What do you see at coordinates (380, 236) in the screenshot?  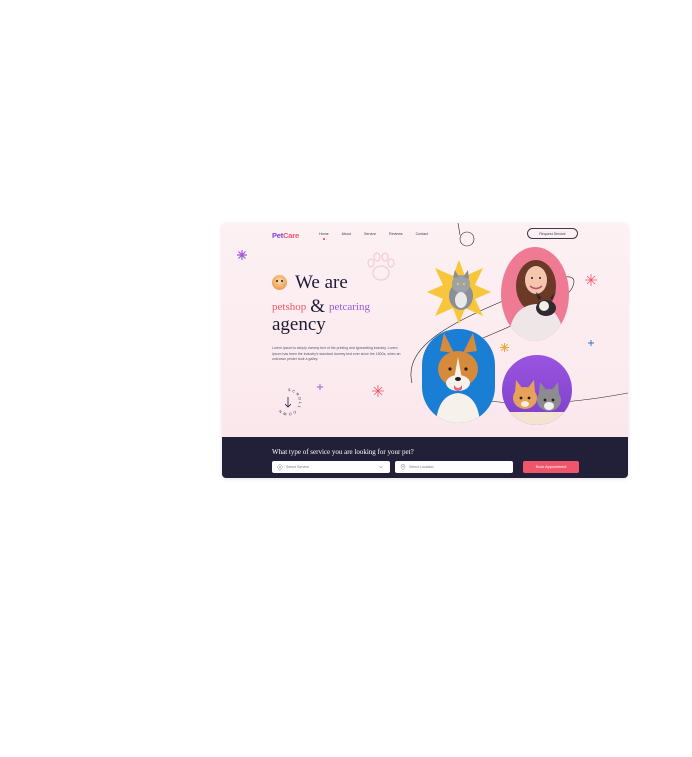 I see `main-nav: Home About Service Reviews Contact` at bounding box center [380, 236].